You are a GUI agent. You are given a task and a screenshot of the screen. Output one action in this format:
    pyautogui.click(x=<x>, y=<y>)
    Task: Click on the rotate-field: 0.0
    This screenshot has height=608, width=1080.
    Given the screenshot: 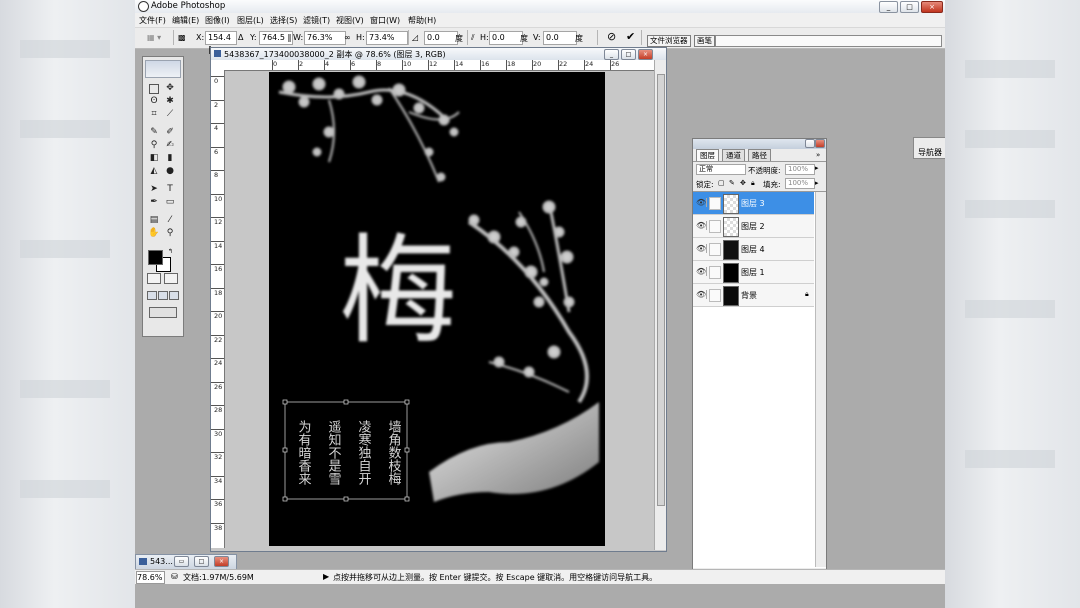 What is the action you would take?
    pyautogui.click(x=441, y=38)
    